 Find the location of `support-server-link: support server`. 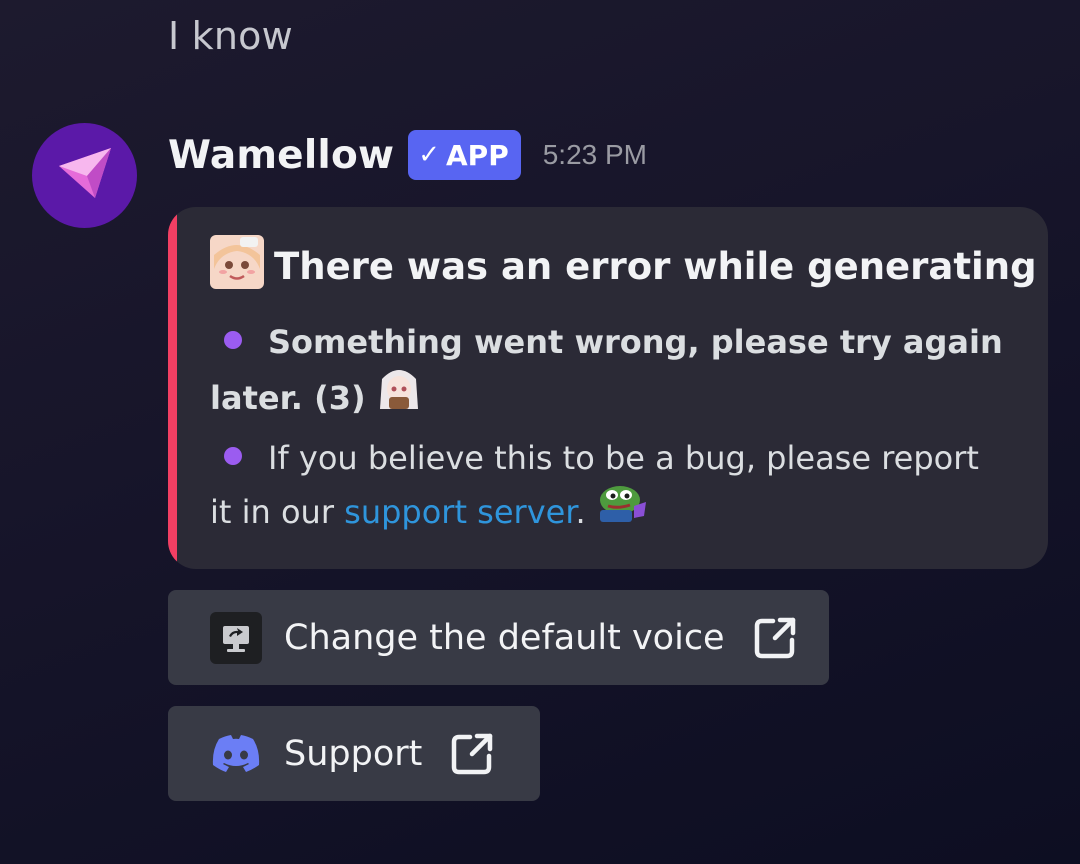

support-server-link: support server is located at coordinates (459, 512).